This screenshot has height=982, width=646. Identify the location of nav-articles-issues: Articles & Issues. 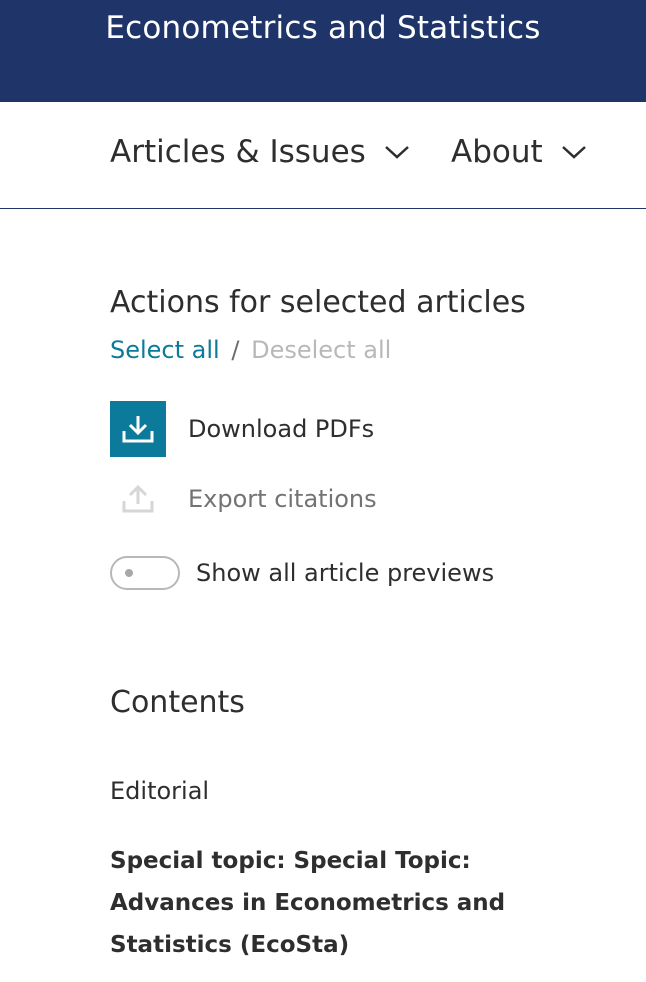
(260, 152).